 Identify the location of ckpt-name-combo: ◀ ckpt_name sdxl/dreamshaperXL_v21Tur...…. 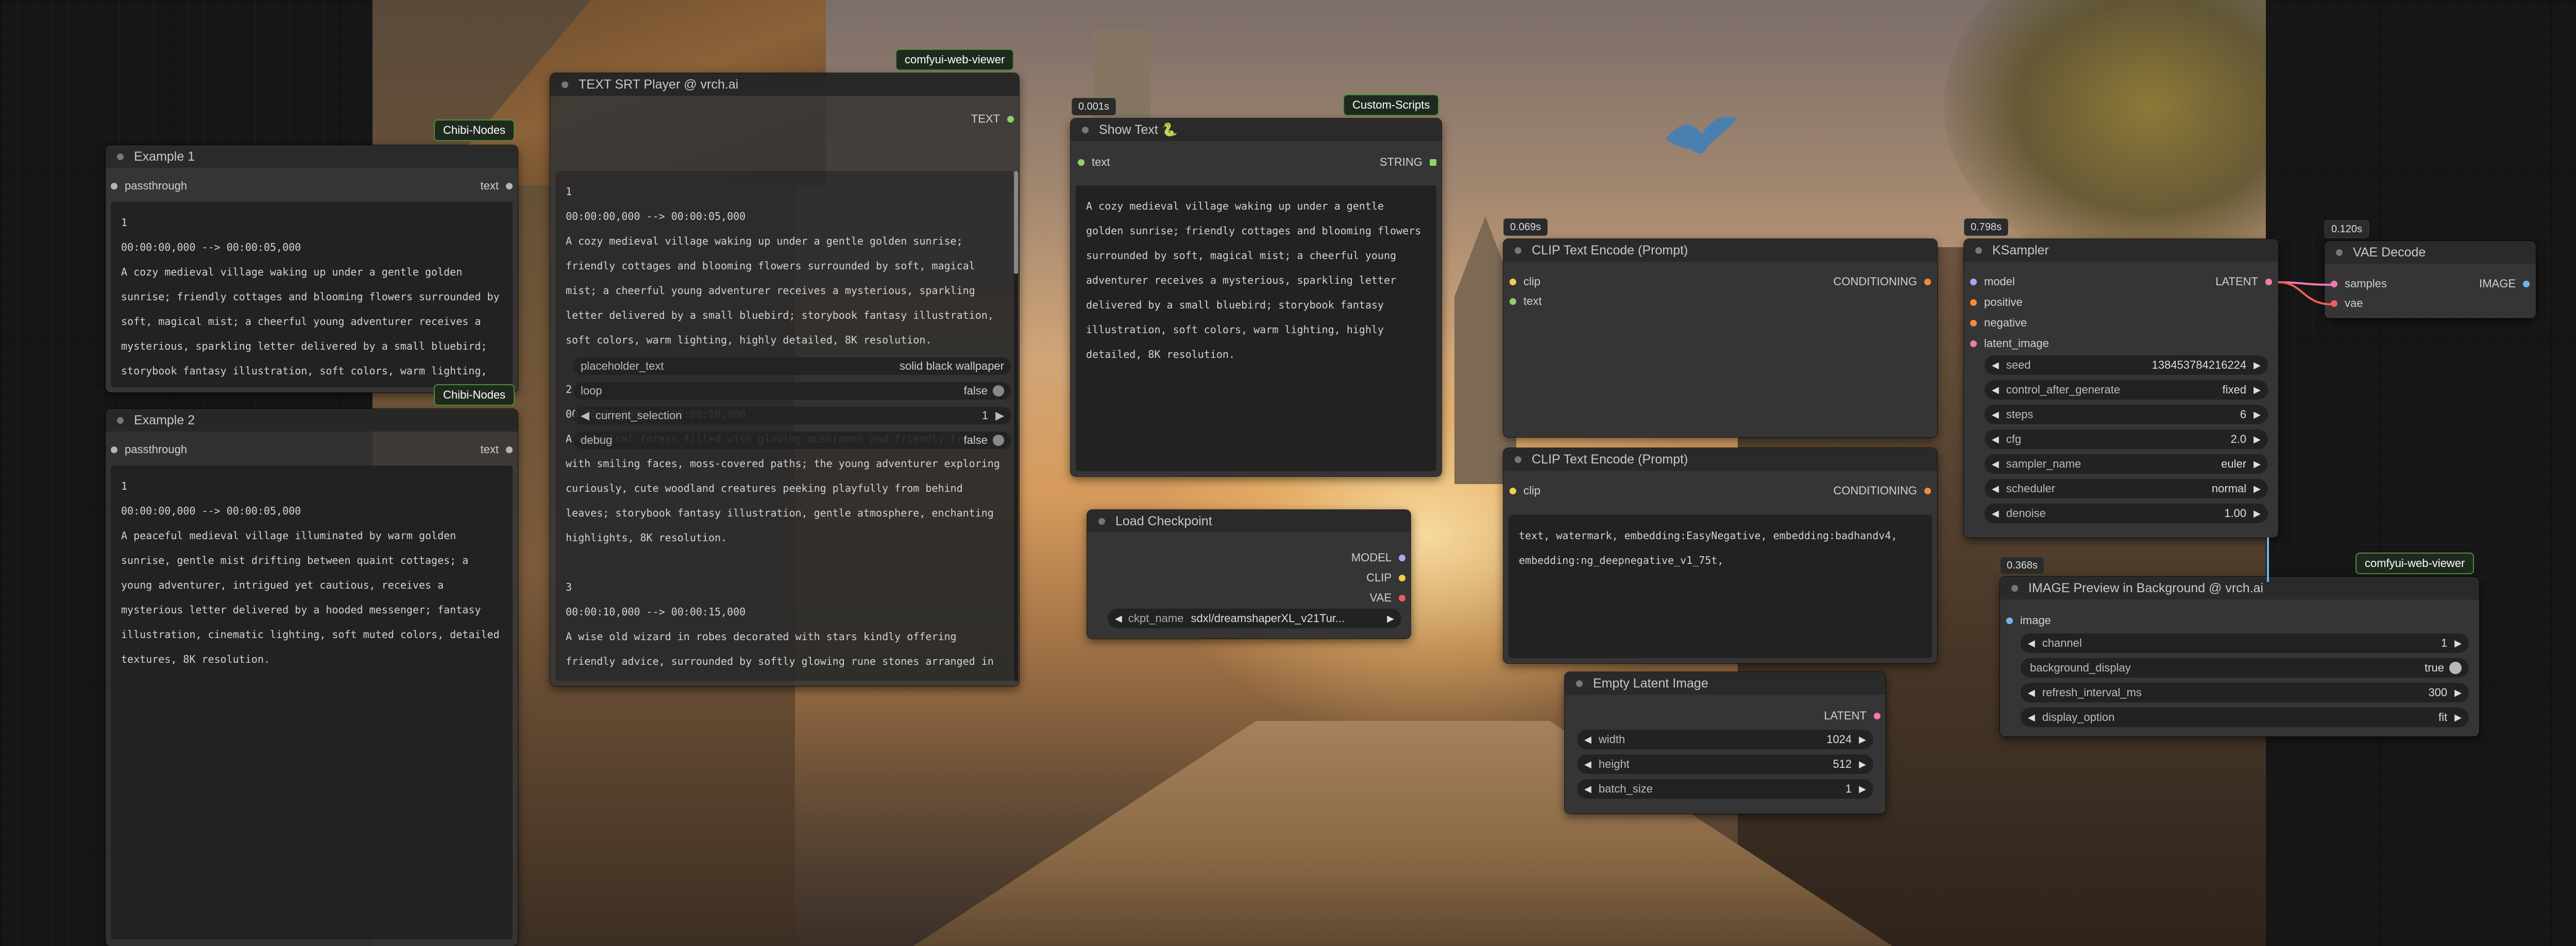
(1254, 618).